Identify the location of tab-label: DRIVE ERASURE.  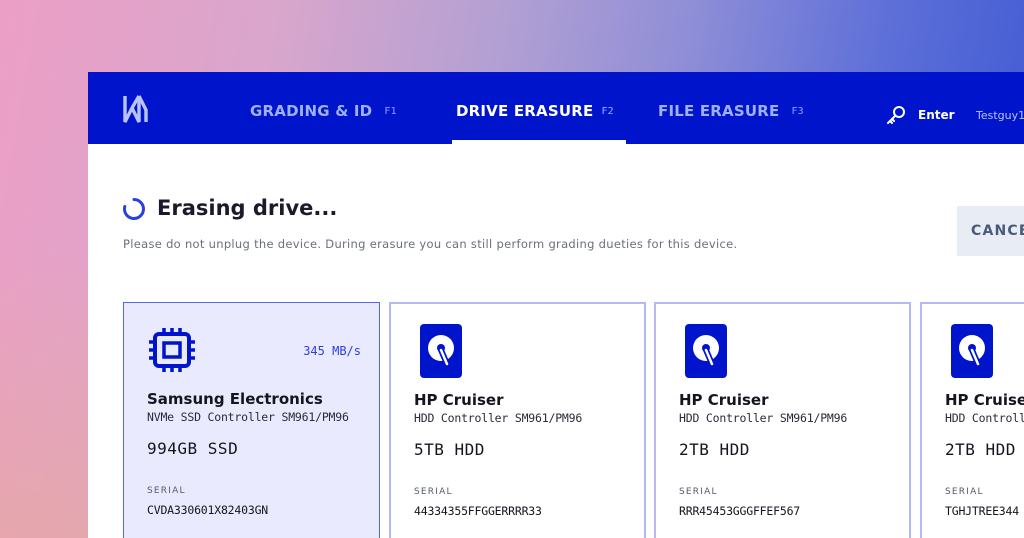
(525, 111).